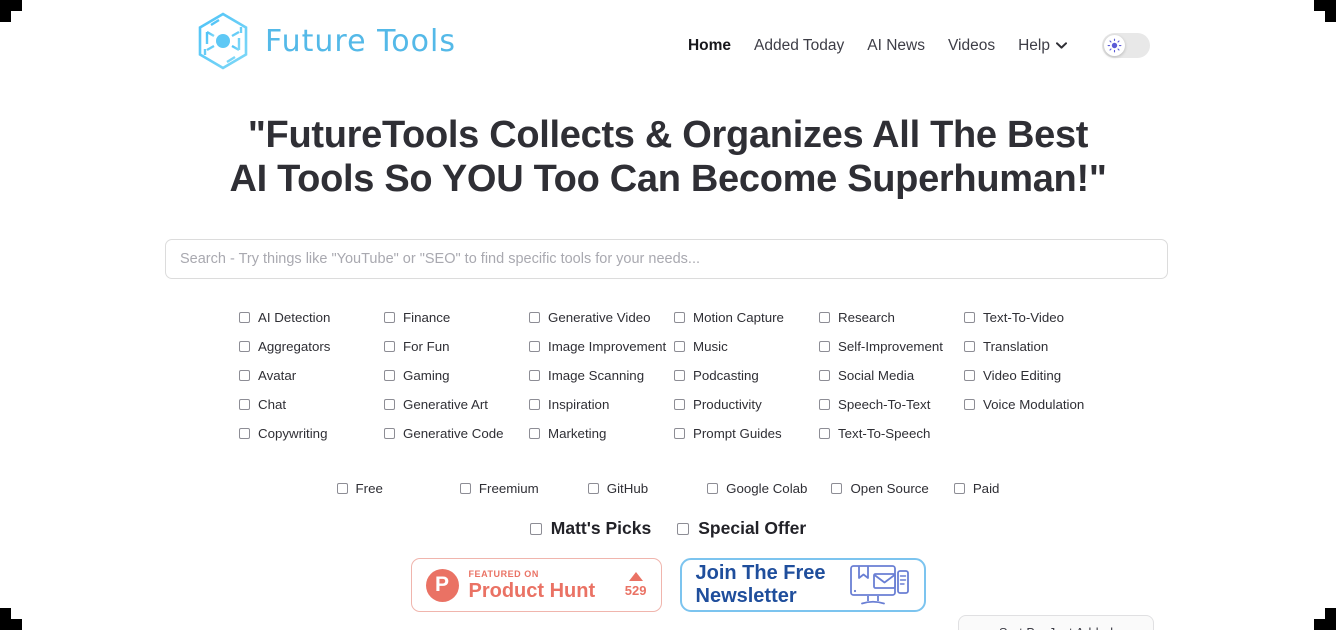 This screenshot has width=1336, height=630. I want to click on product-hunt-text: FEATURED ON Product Hunt, so click(542, 585).